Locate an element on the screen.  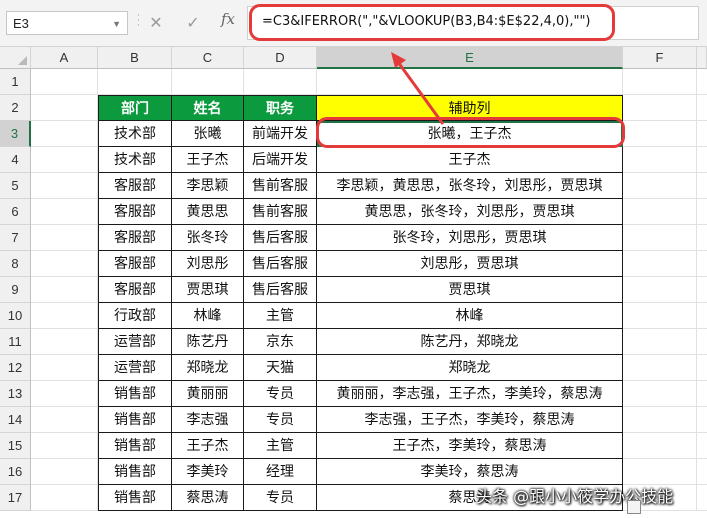
pointer-arrow-icon is located at coordinates (418, 88).